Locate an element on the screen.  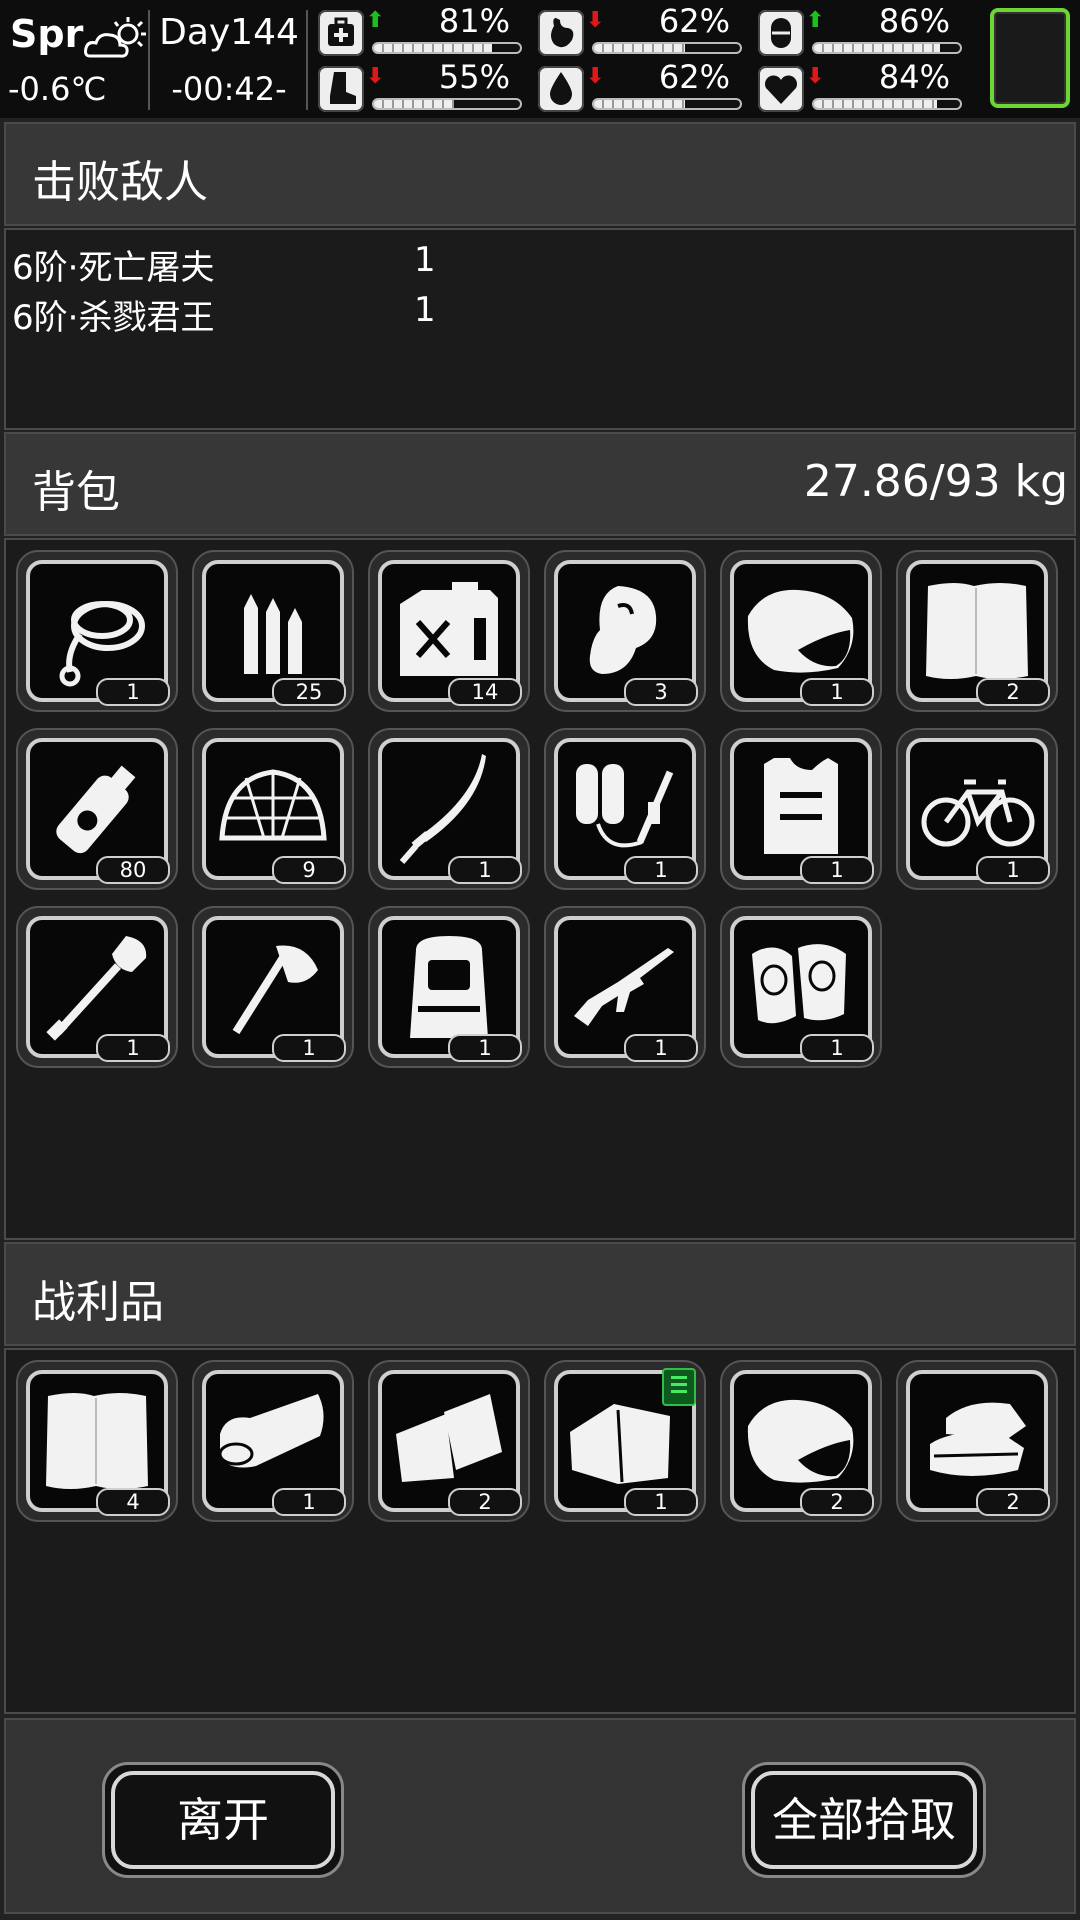
season-label: Spr is located at coordinates (47, 34).